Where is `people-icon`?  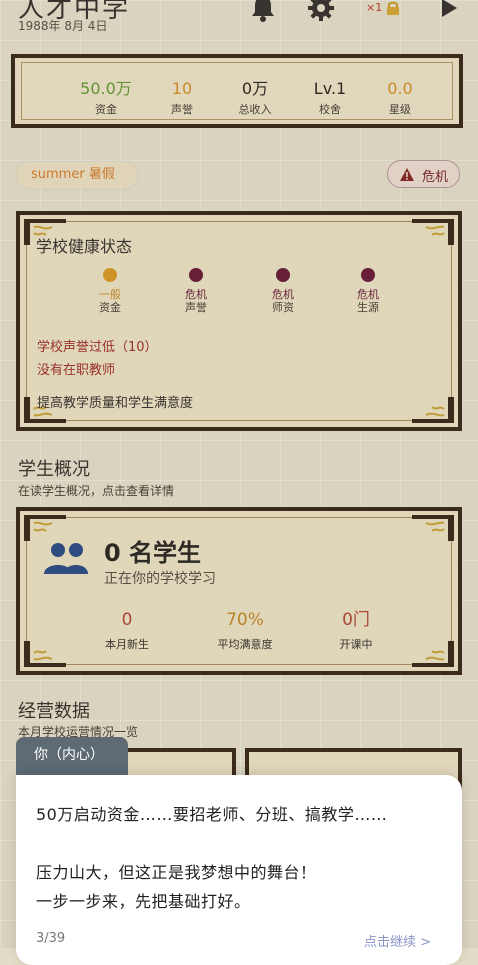 people-icon is located at coordinates (66, 558).